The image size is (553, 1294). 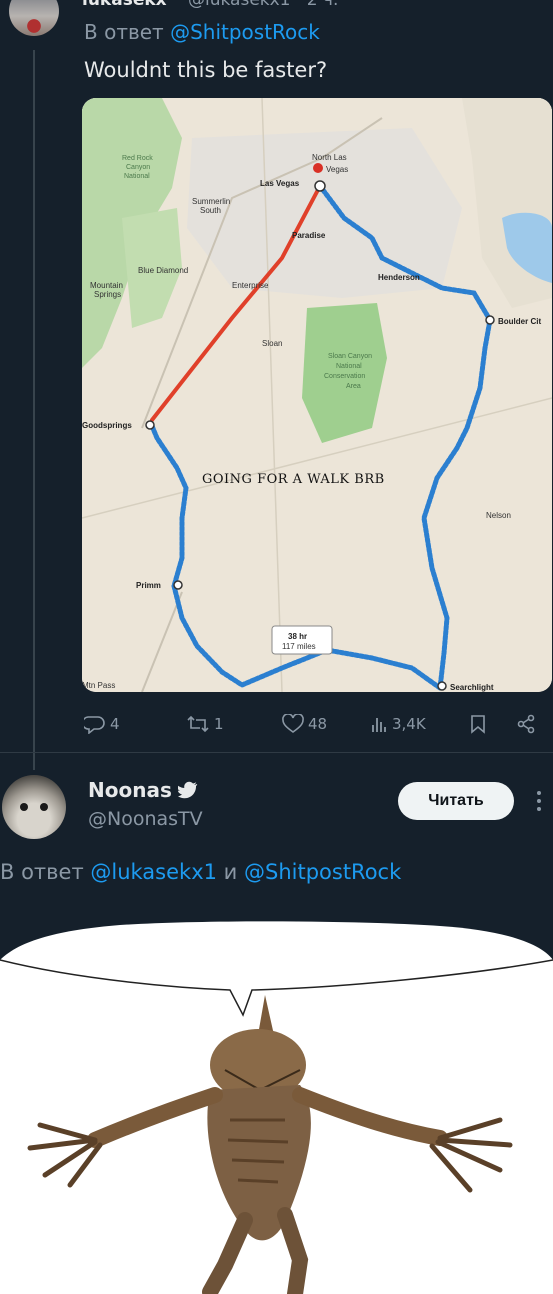 I want to click on map-label: Enterprise, so click(x=250, y=285).